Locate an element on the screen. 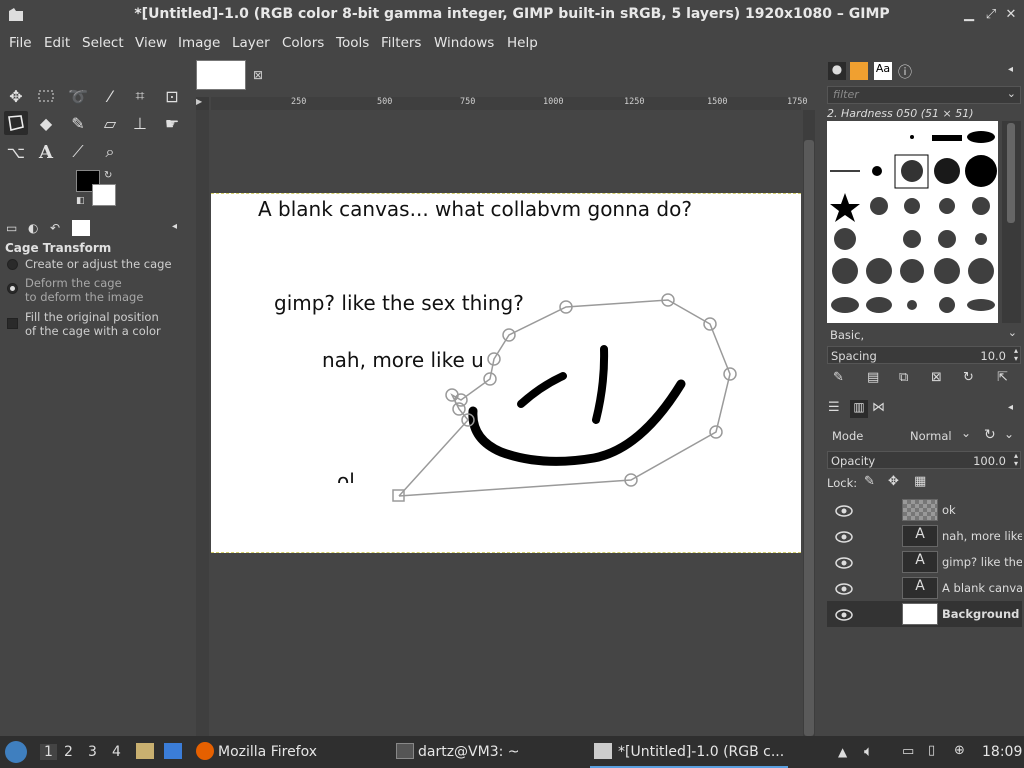  duplicate-brush-icon: ⧉ is located at coordinates (903, 377).